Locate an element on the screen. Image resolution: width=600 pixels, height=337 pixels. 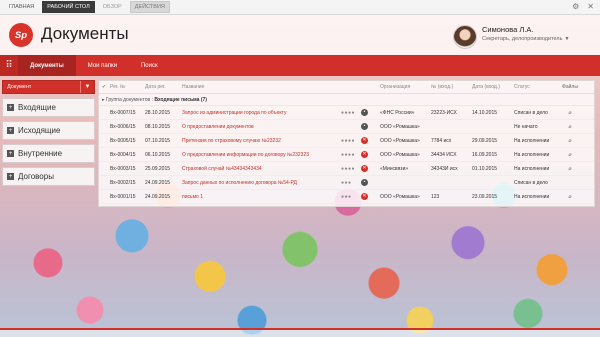
cell-reg-date: 08.10.2015 is located at coordinates (158, 126).